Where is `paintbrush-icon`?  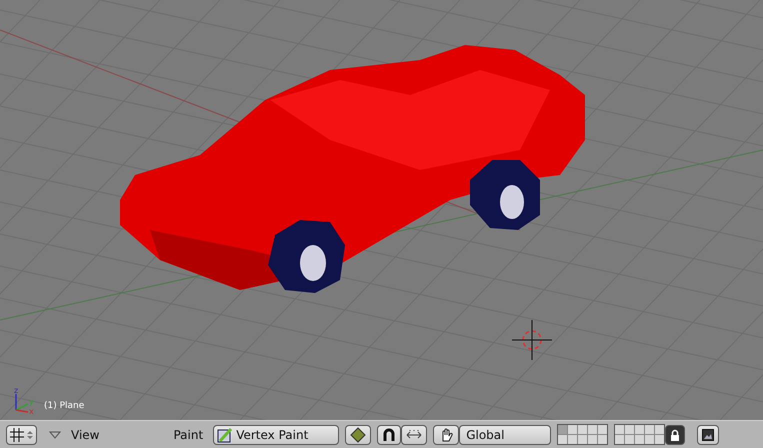
paintbrush-icon is located at coordinates (225, 434).